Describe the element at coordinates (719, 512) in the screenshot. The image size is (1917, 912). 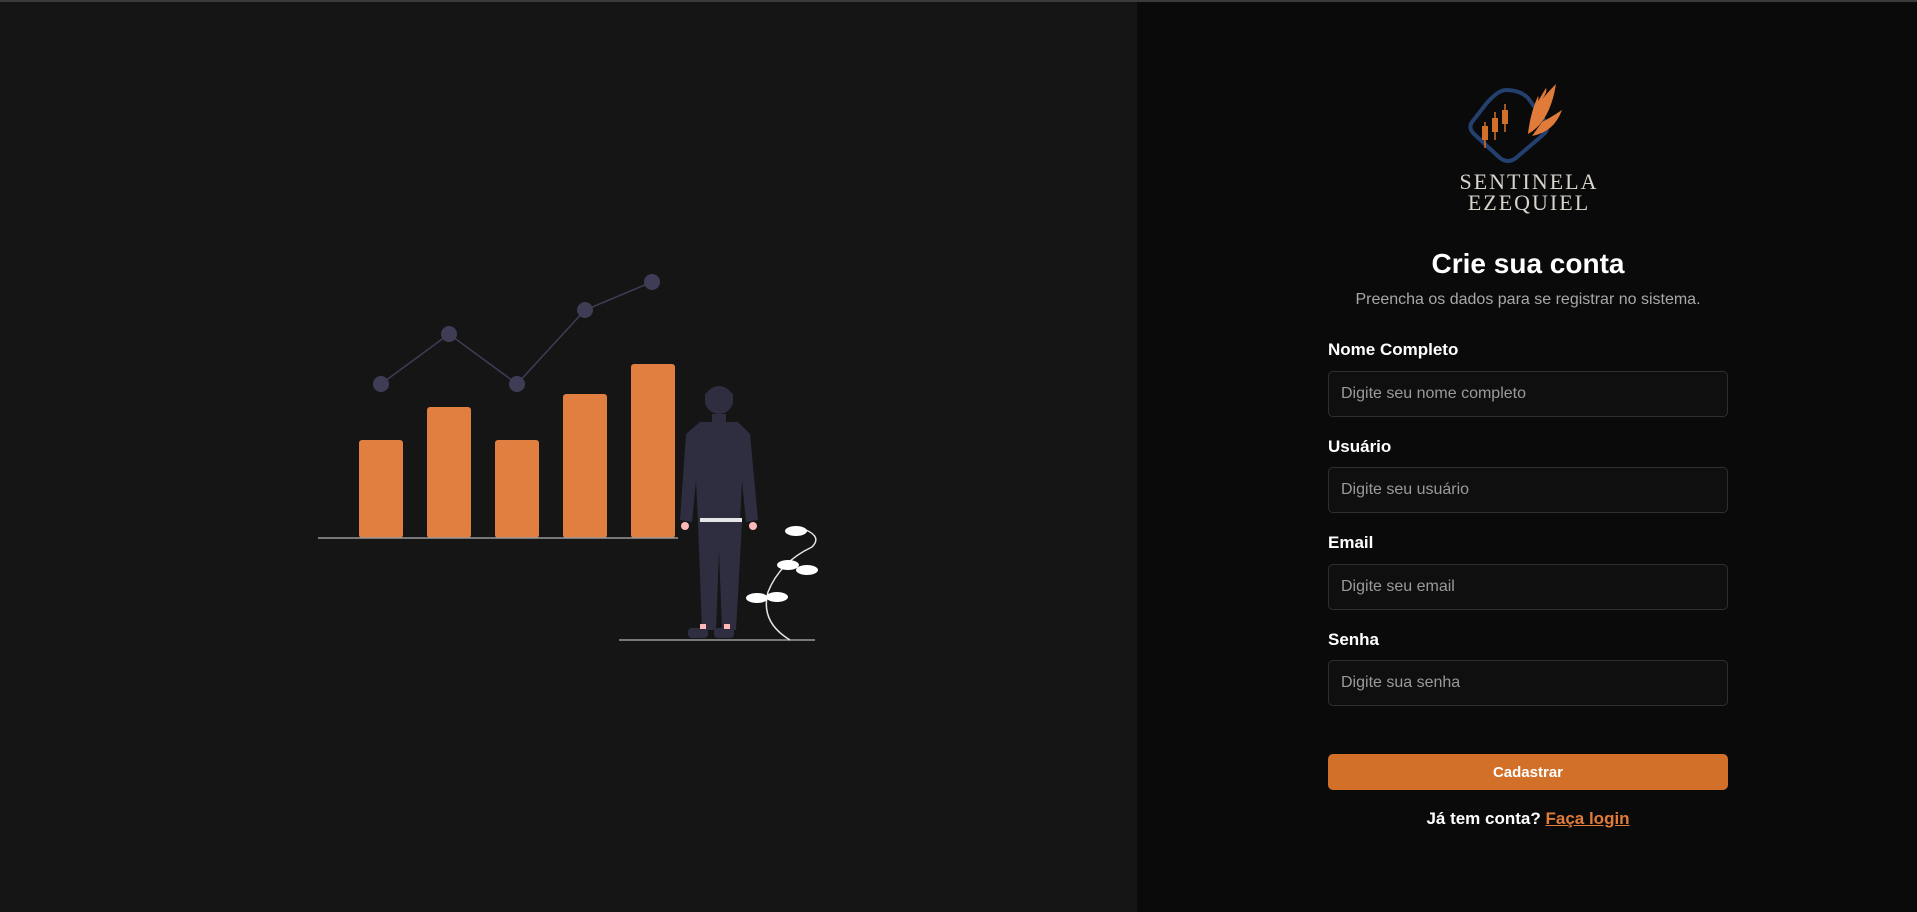
I see `person-figure` at that location.